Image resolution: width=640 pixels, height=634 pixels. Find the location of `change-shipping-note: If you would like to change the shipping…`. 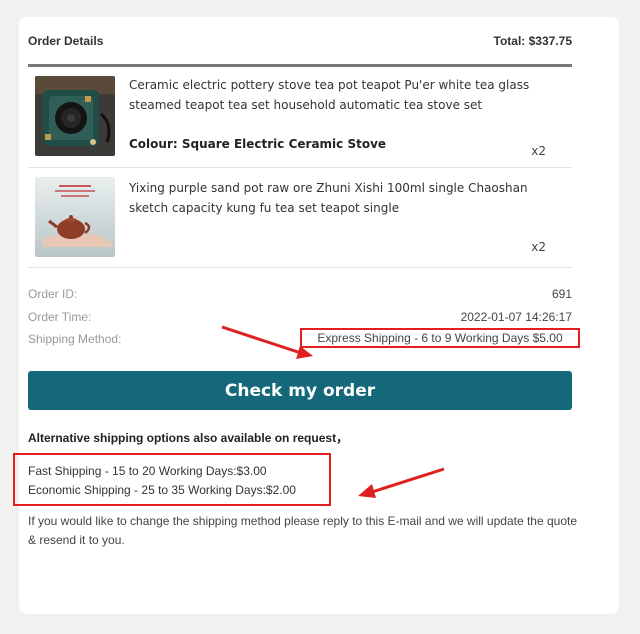

change-shipping-note: If you would like to change the shipping… is located at coordinates (302, 530).